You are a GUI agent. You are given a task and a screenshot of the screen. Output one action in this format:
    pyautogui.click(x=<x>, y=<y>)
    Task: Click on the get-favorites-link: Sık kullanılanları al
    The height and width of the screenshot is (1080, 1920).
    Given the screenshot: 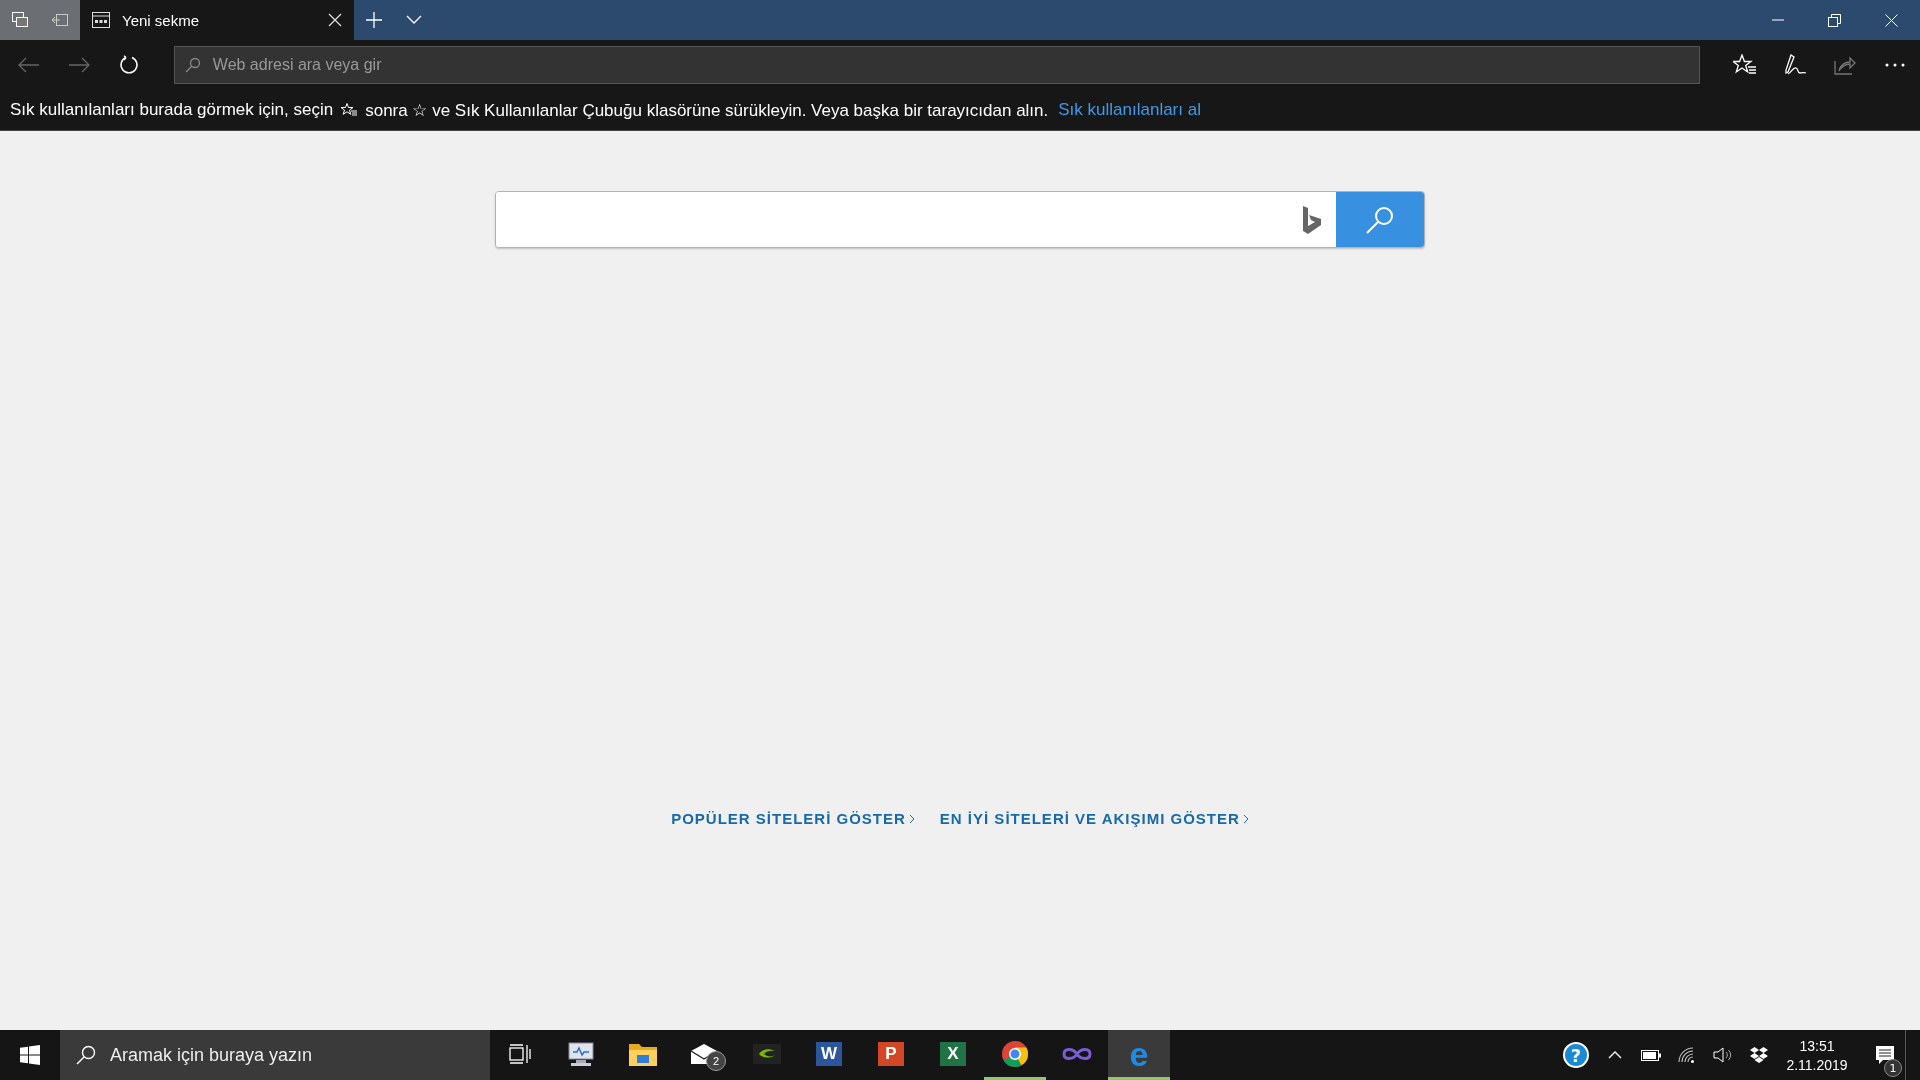 What is the action you would take?
    pyautogui.click(x=1129, y=110)
    